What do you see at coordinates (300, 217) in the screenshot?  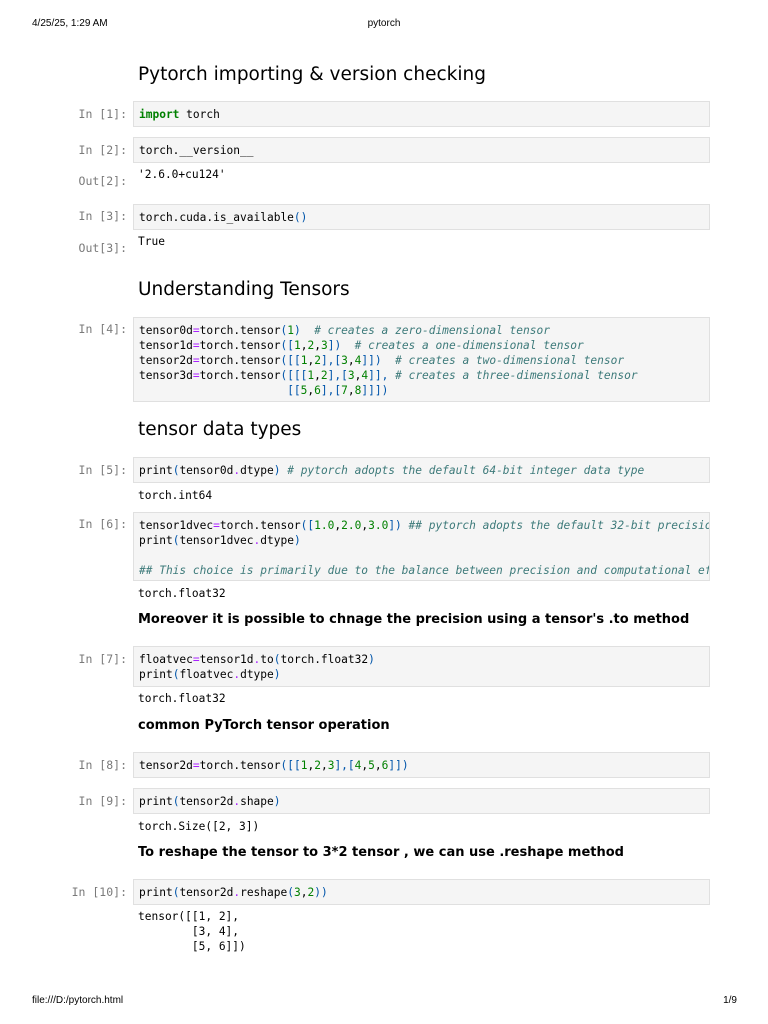 I see `code-token: ()` at bounding box center [300, 217].